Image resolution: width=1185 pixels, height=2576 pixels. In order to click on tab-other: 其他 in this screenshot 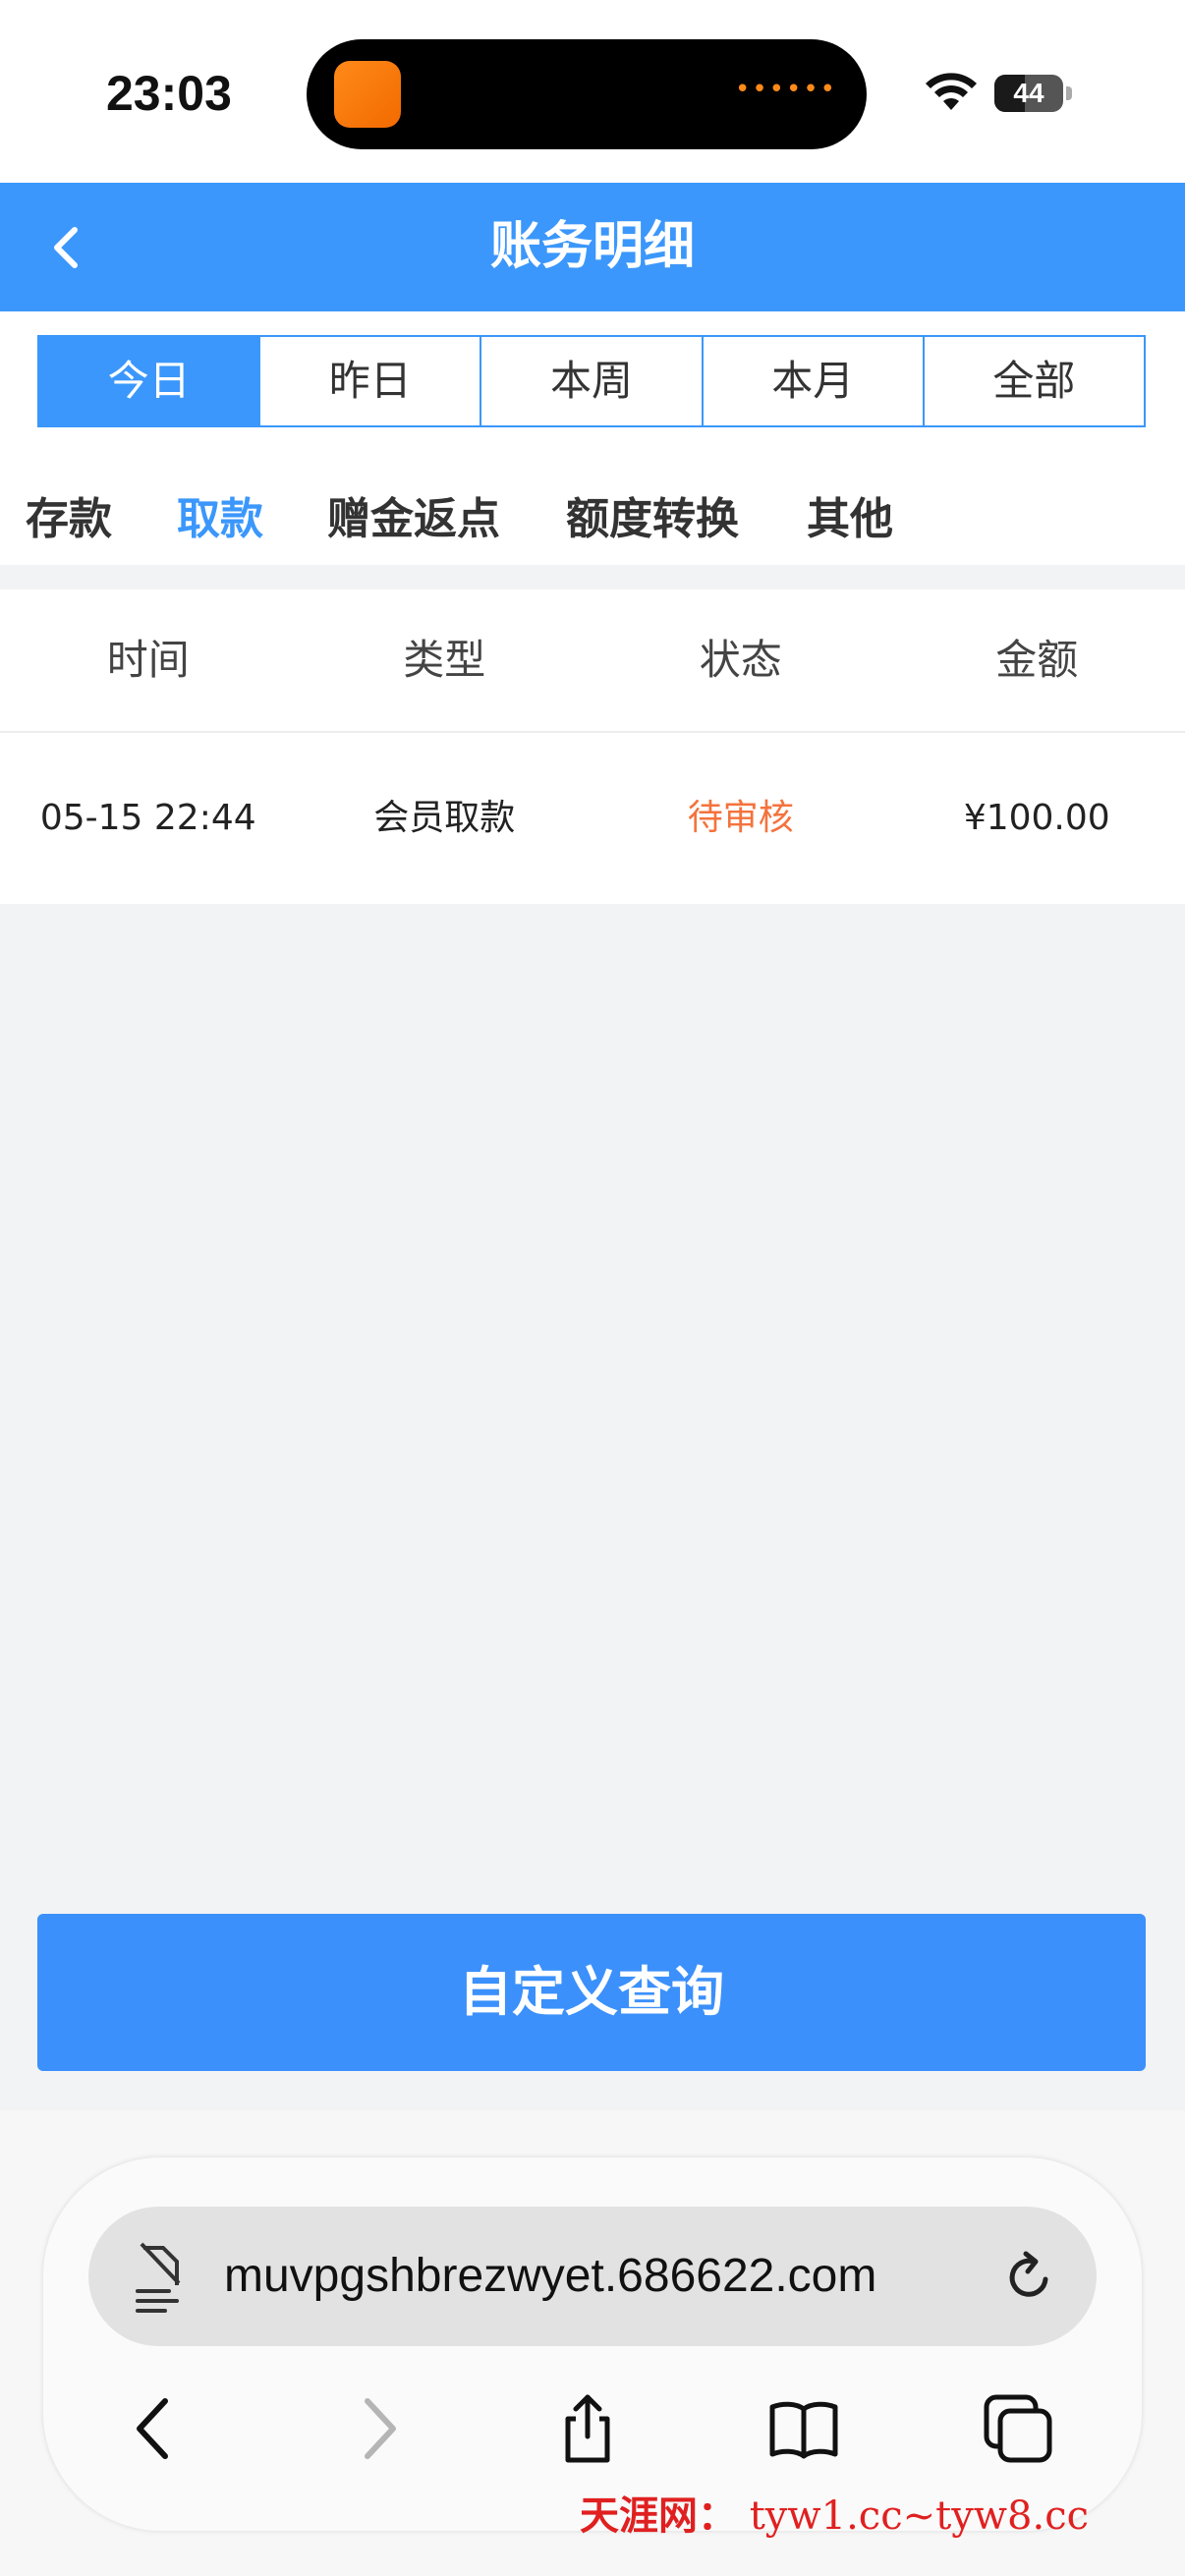, I will do `click(850, 502)`.